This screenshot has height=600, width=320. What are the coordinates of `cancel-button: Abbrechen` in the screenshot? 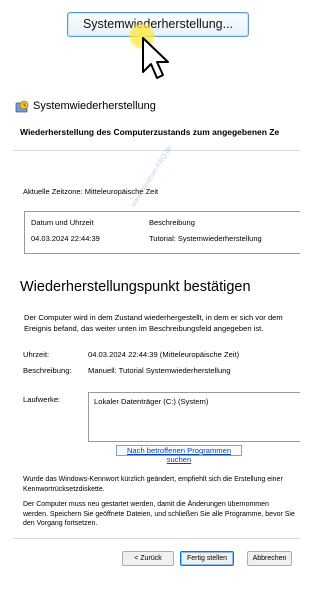 It's located at (269, 558).